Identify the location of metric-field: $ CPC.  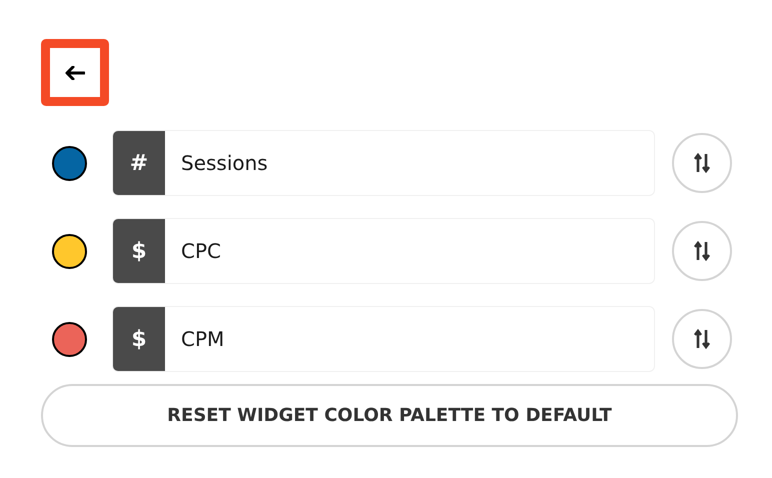
(383, 251).